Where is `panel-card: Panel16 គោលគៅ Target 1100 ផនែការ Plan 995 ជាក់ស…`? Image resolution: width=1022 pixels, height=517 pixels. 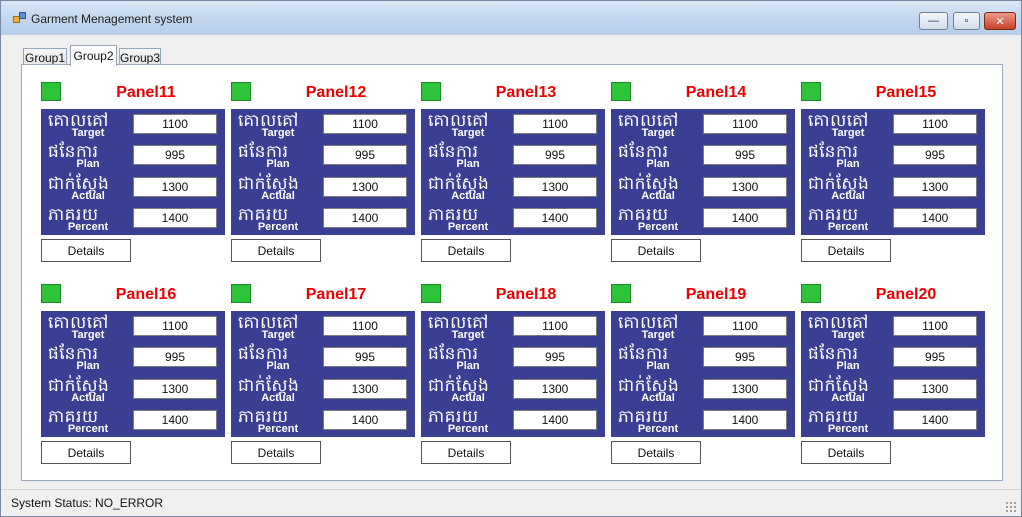 panel-card: Panel16 គោលគៅ Target 1100 ផនែការ Plan 995 ជាក់ស… is located at coordinates (134, 377).